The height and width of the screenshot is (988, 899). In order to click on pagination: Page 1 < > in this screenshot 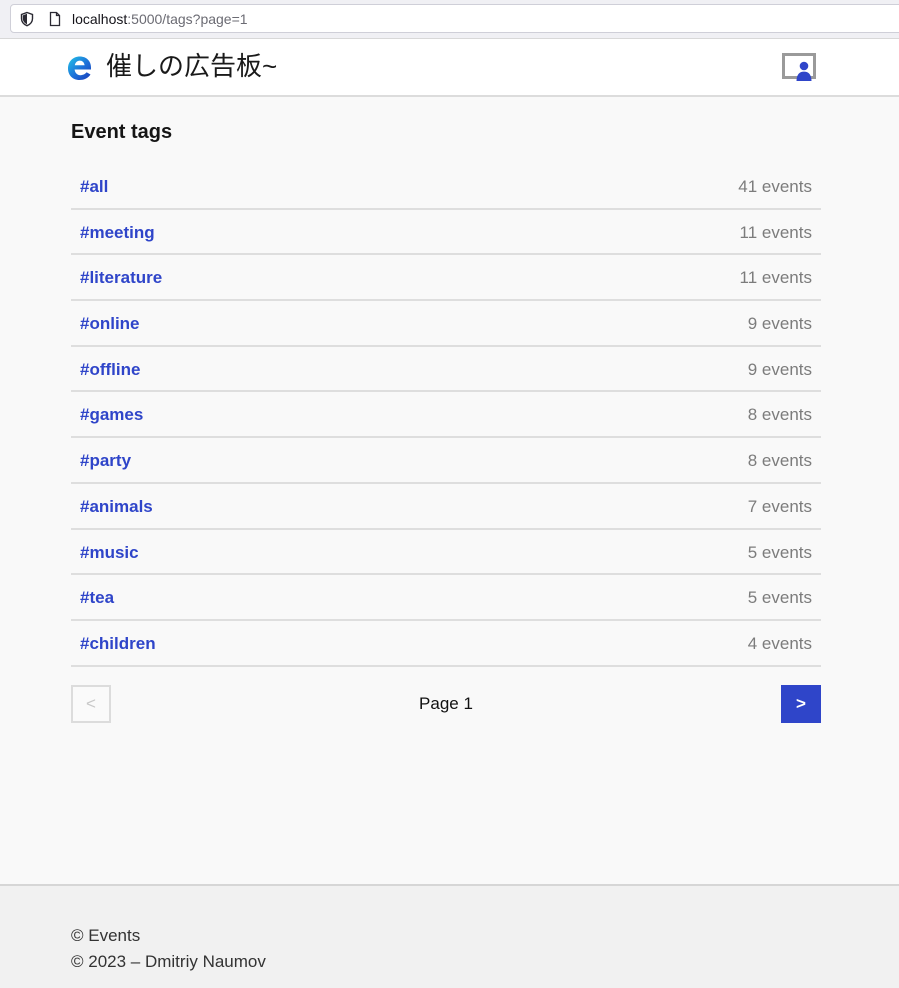, I will do `click(446, 704)`.